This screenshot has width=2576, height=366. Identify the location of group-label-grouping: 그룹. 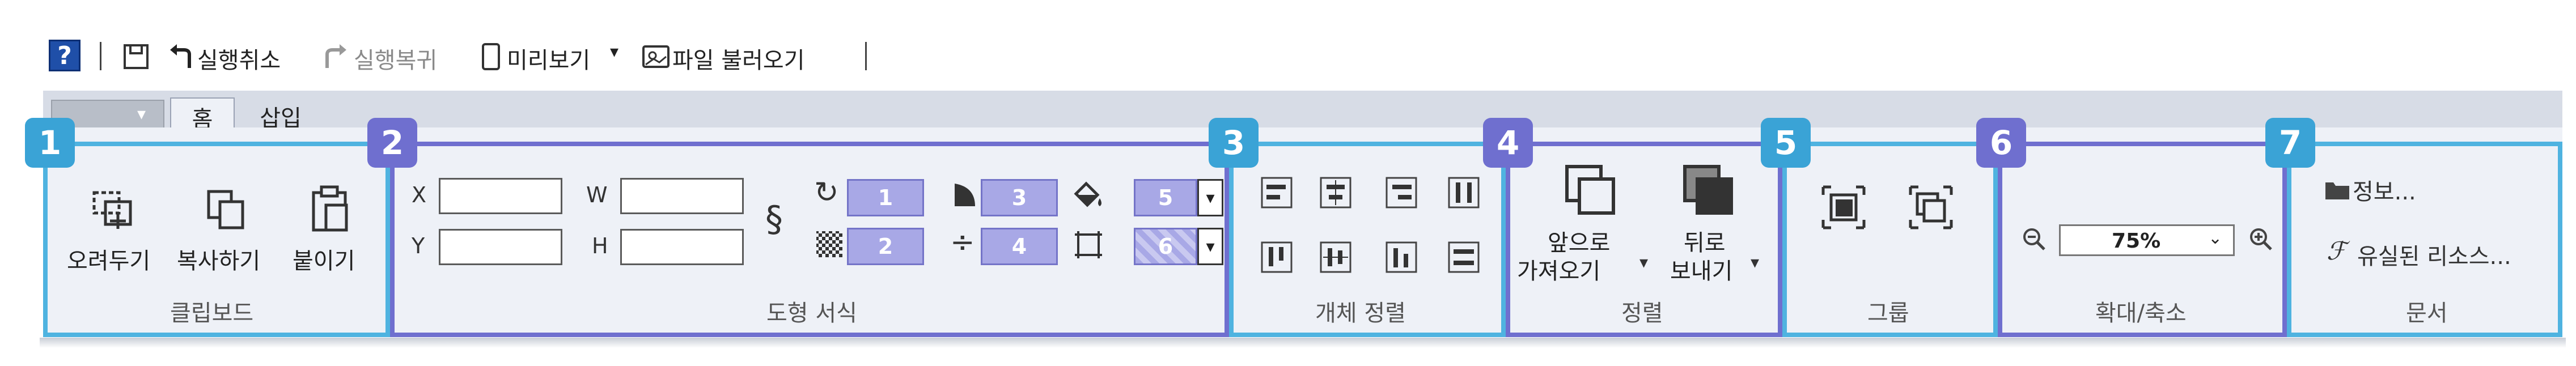
(1888, 313).